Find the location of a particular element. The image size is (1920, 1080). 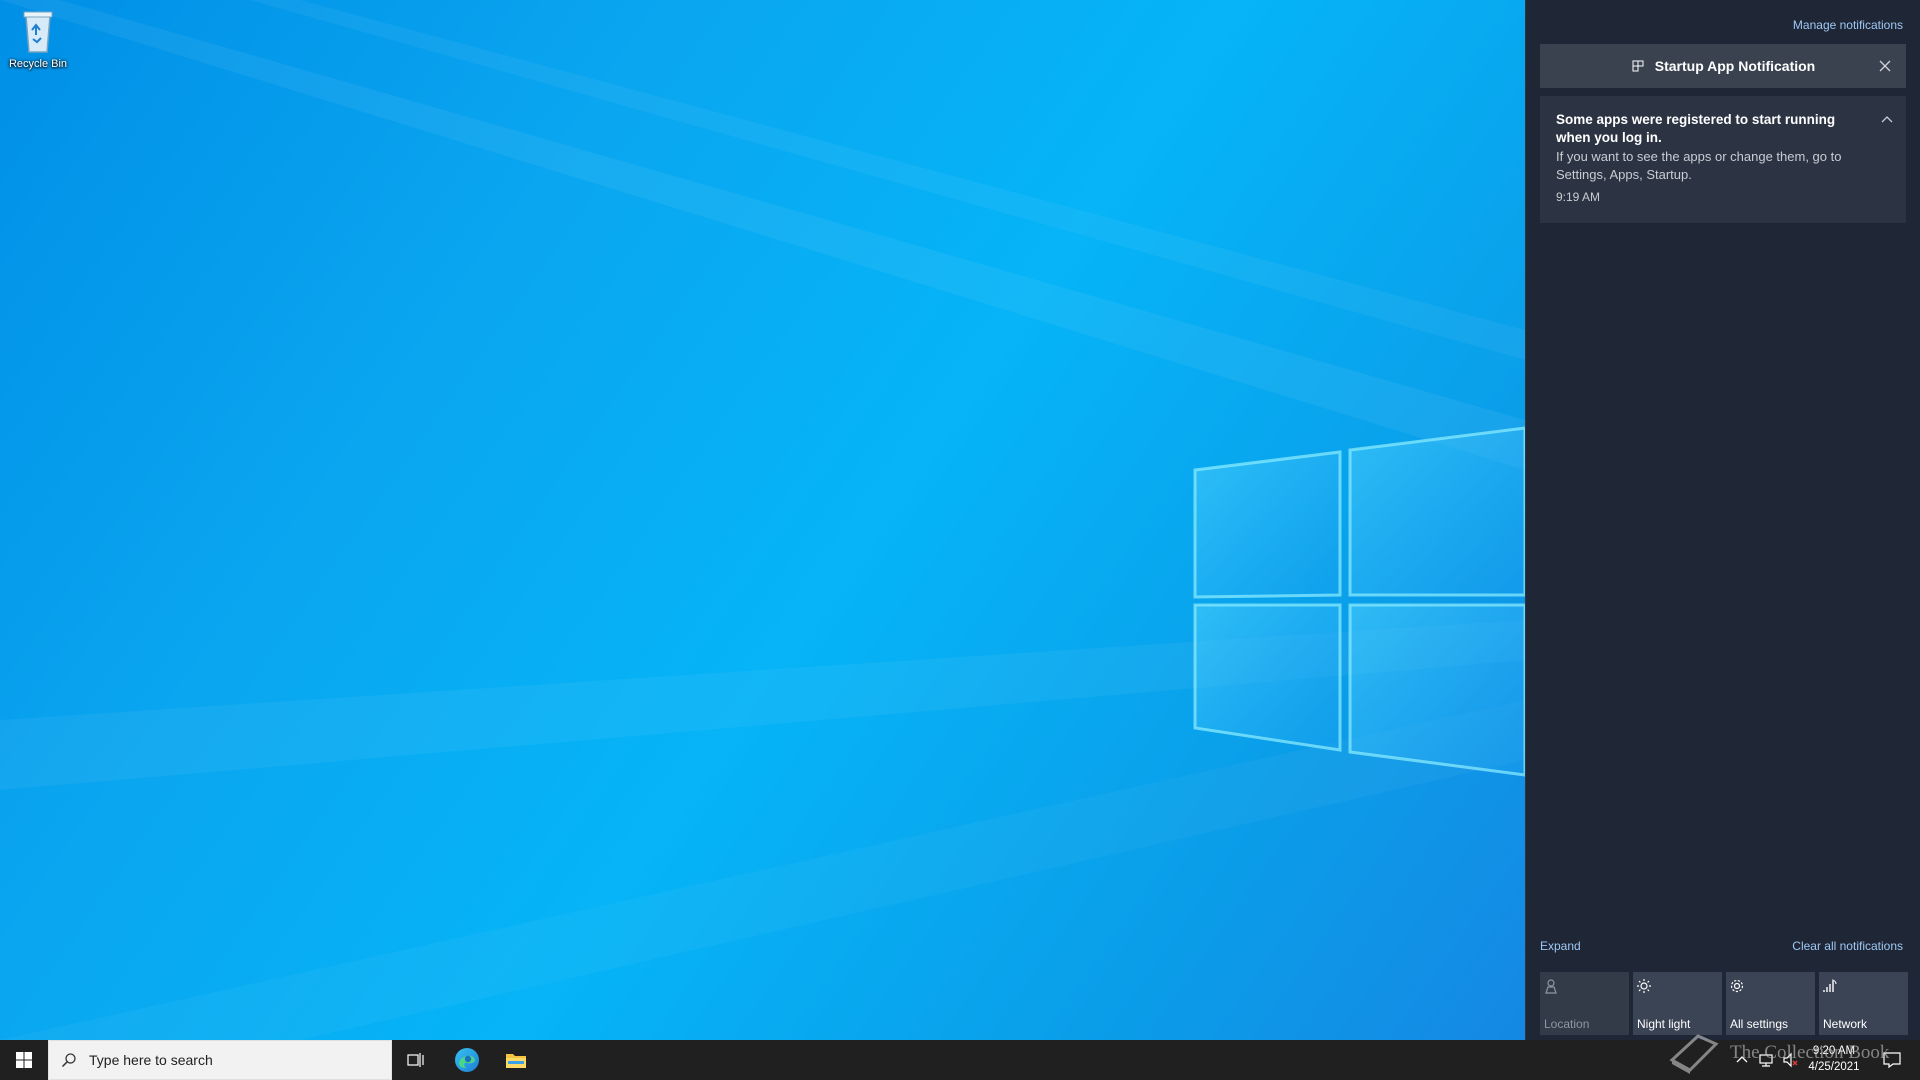

notification-icon is located at coordinates (1892, 1060).